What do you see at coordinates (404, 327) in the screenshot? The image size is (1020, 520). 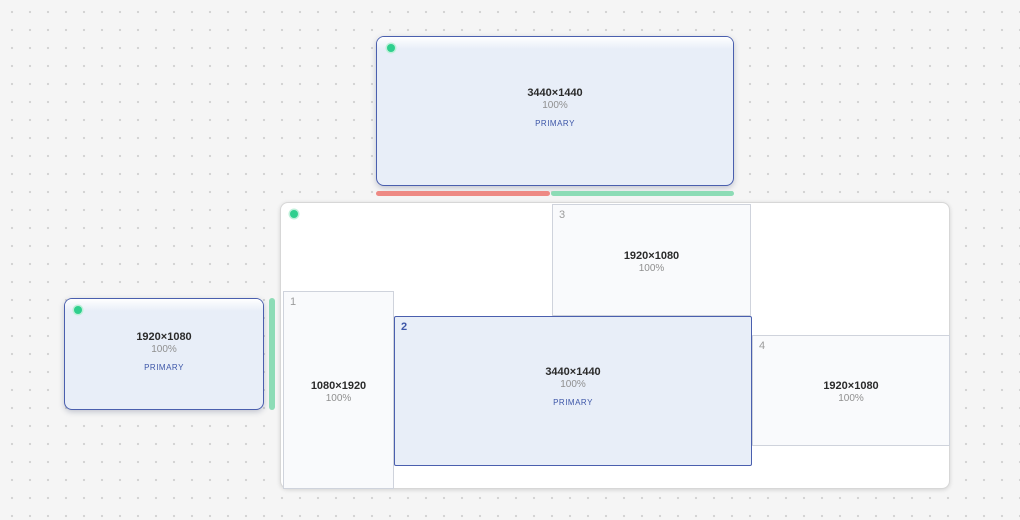 I see `monitor-number: 2` at bounding box center [404, 327].